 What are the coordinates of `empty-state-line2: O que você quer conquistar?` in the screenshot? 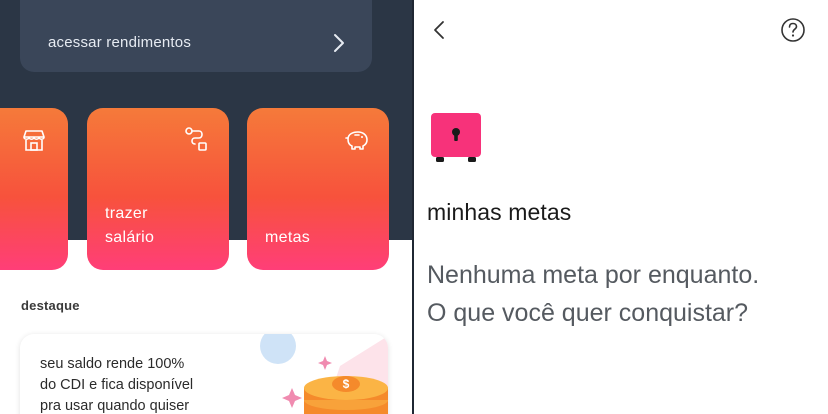 It's located at (588, 313).